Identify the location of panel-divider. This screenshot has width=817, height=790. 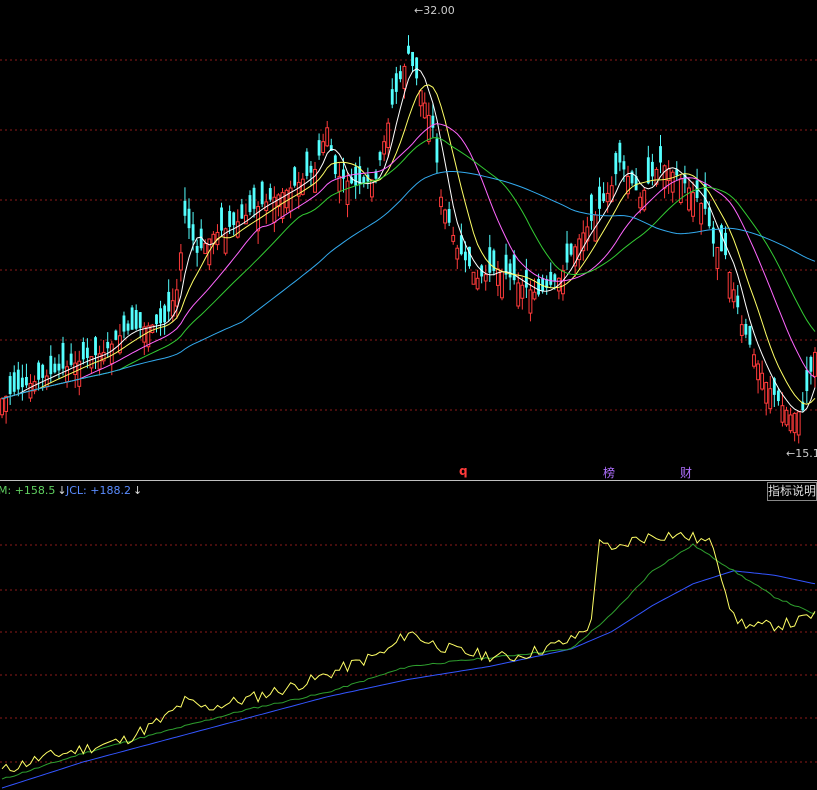
(408, 480).